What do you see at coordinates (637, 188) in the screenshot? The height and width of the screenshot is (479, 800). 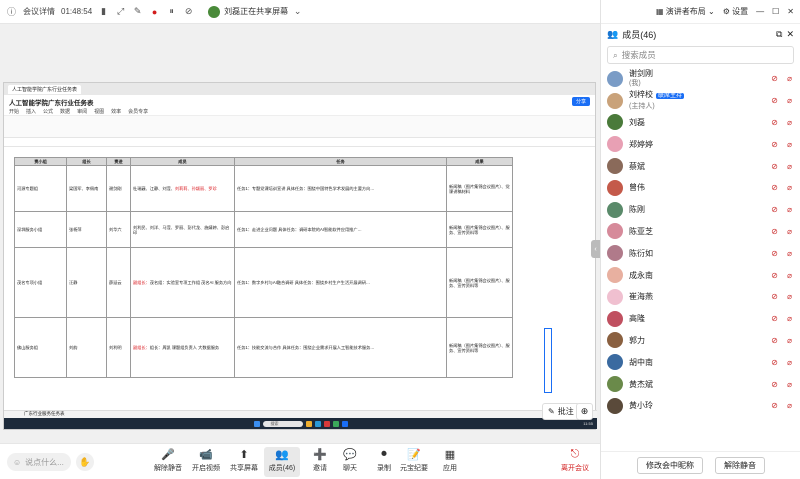 I see `member-name: 曾伟` at bounding box center [637, 188].